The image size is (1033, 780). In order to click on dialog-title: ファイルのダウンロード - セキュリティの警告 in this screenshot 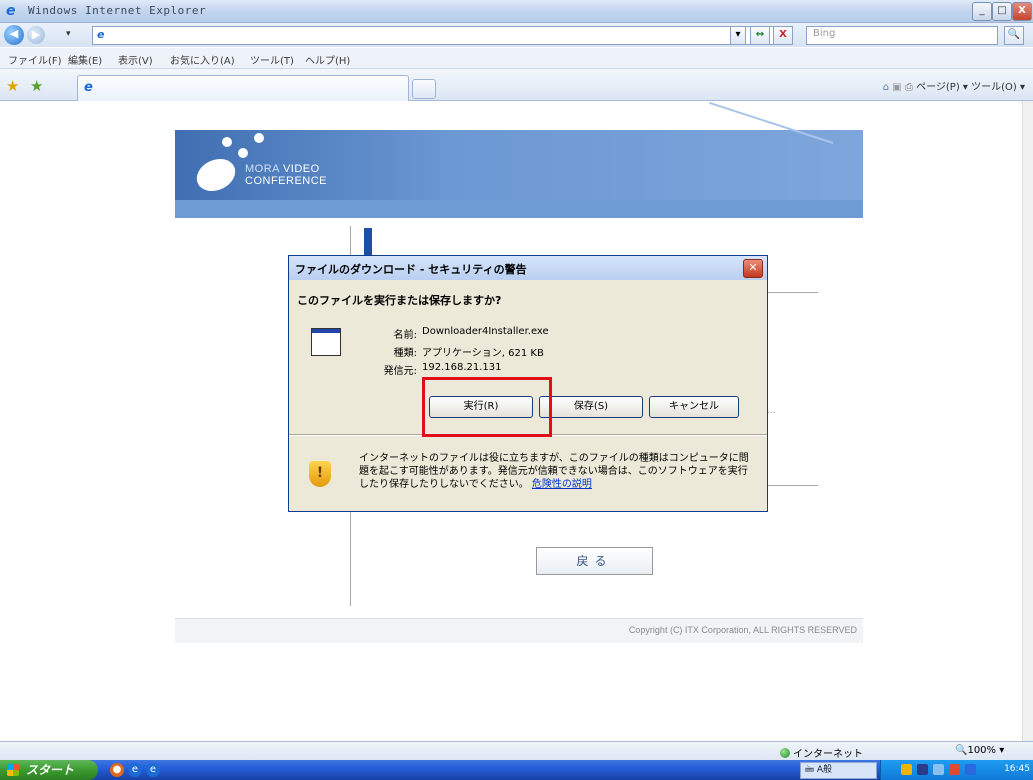, I will do `click(411, 269)`.